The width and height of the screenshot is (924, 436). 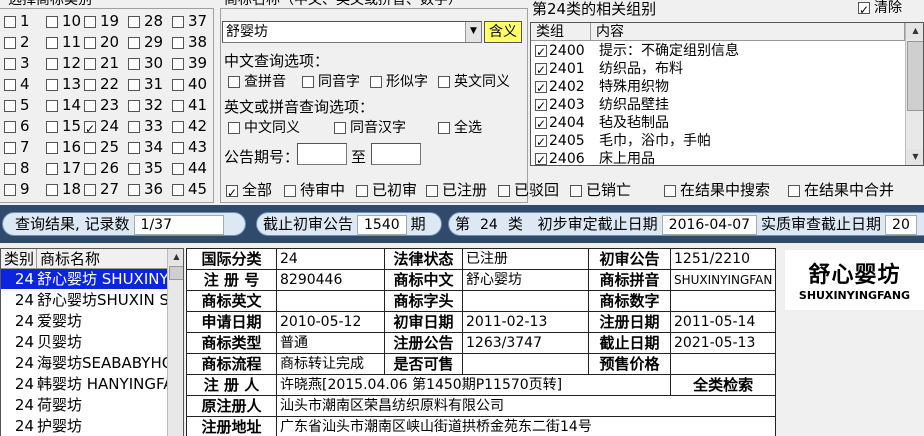 What do you see at coordinates (880, 10) in the screenshot?
I see `clear-checkbox: 清除` at bounding box center [880, 10].